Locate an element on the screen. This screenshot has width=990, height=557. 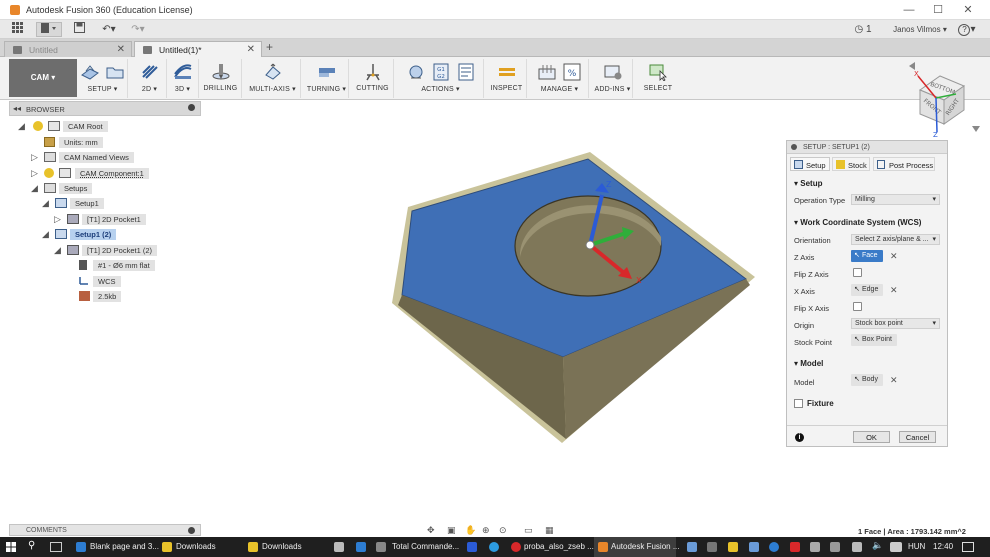
dialog-pin-icon is located at coordinates (794, 147).